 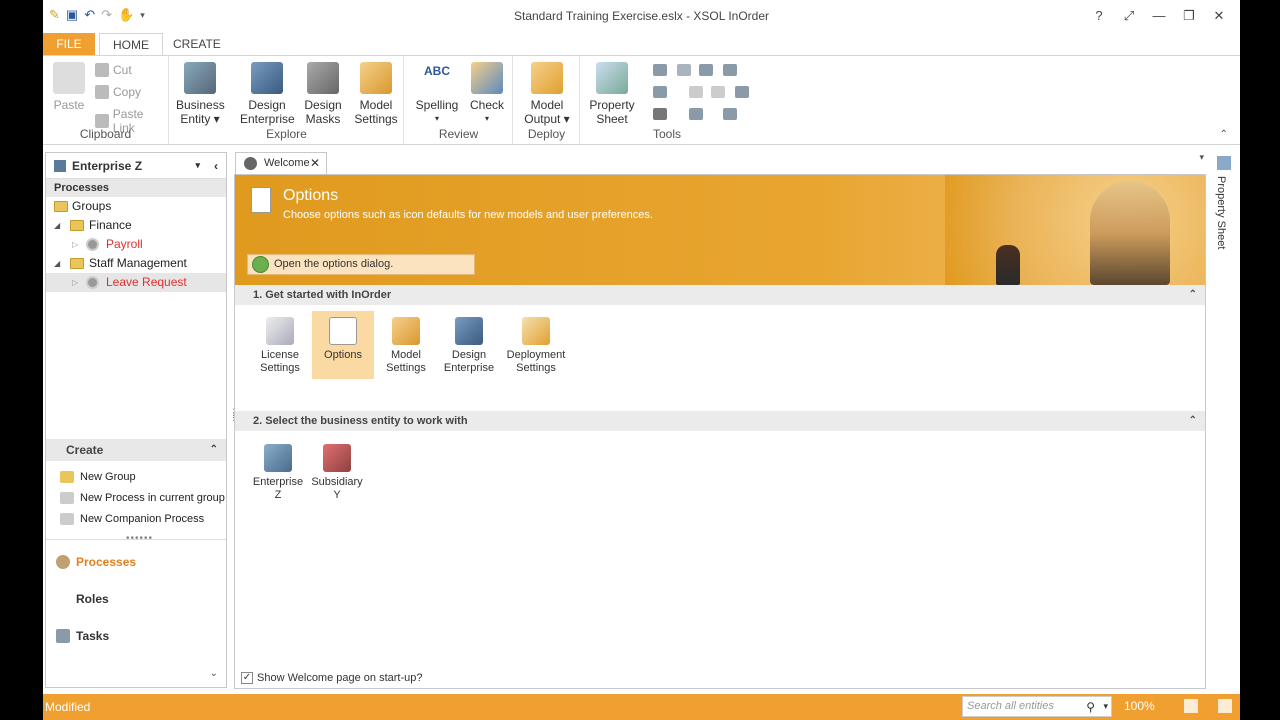 What do you see at coordinates (69, 44) in the screenshot?
I see `tab-file: FILE` at bounding box center [69, 44].